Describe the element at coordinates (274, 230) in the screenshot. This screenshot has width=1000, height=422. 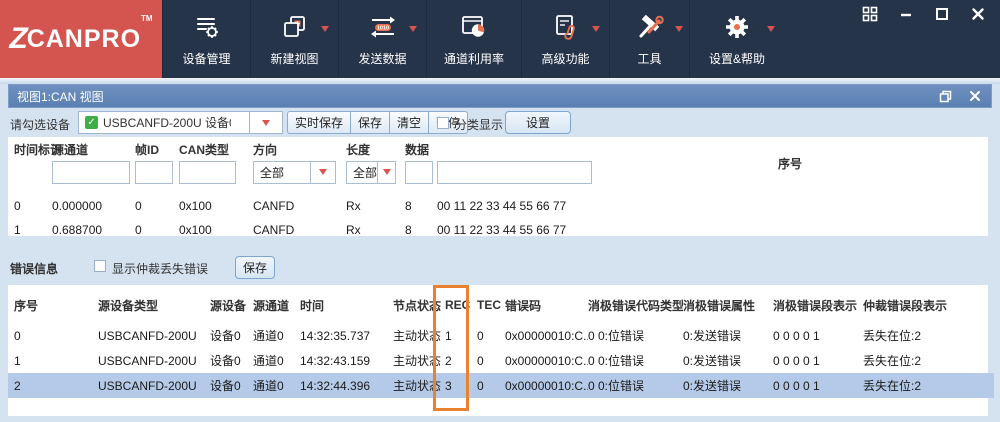
I see `table-cell: CANFD` at that location.